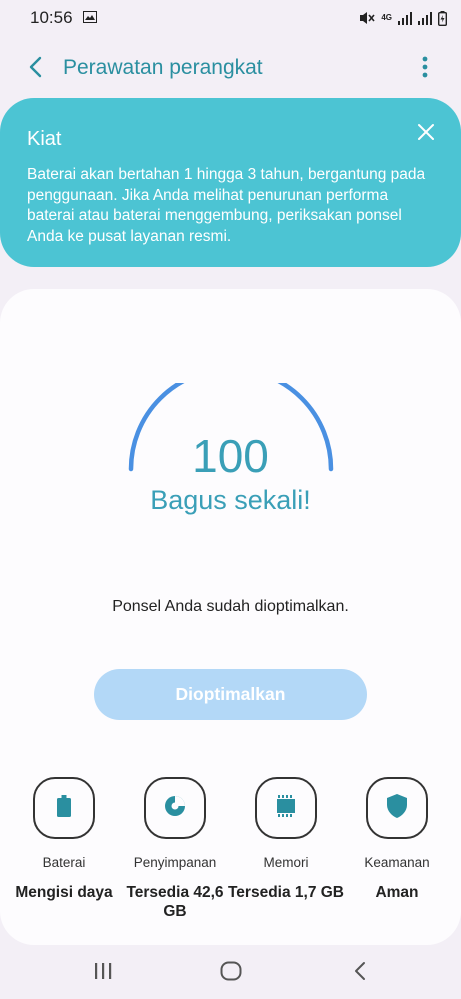  I want to click on nav-back-button, so click(360, 973).